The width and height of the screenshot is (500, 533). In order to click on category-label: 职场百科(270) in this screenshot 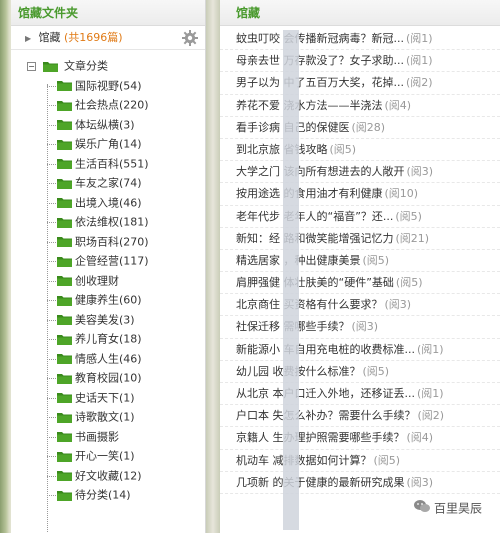, I will do `click(112, 241)`.